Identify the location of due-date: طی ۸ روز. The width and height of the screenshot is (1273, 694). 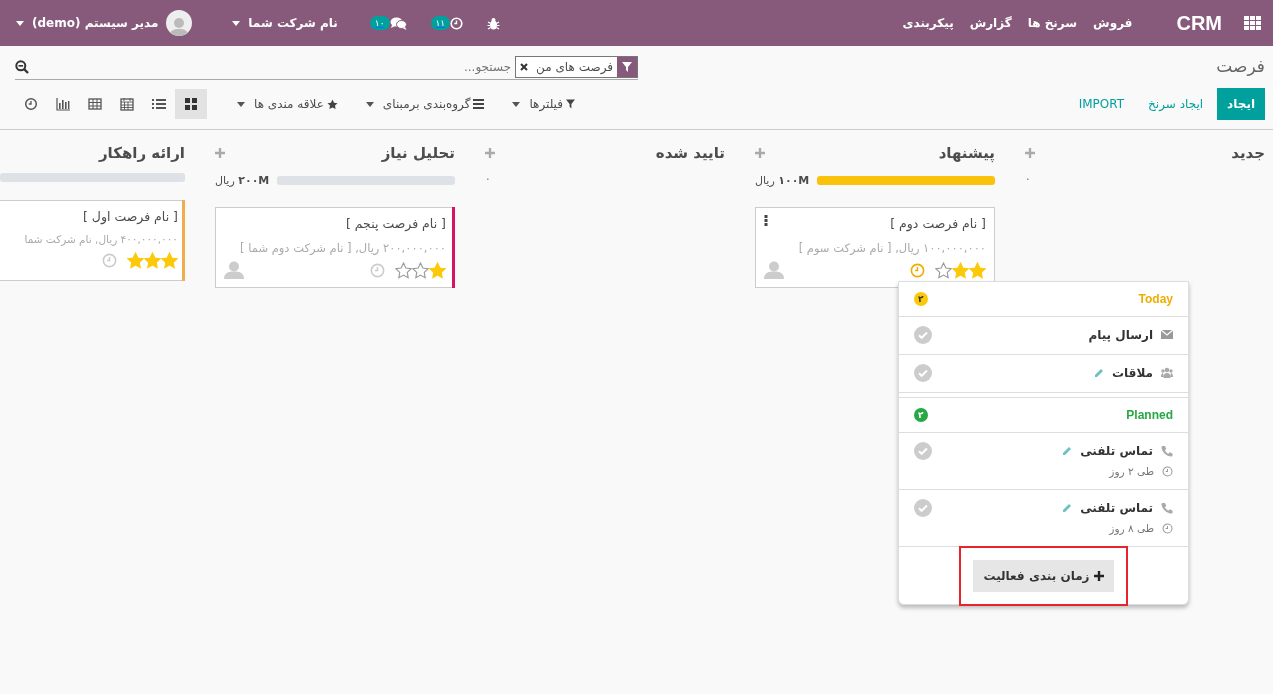
(1131, 528).